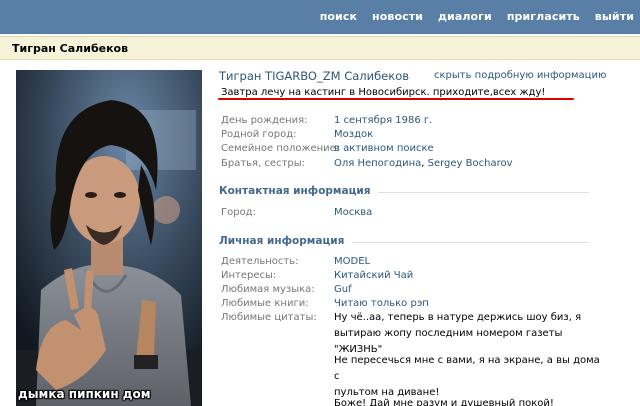 The width and height of the screenshot is (640, 406). Describe the element at coordinates (404, 192) in the screenshot. I see `contact-section-header: Контактная информация` at that location.